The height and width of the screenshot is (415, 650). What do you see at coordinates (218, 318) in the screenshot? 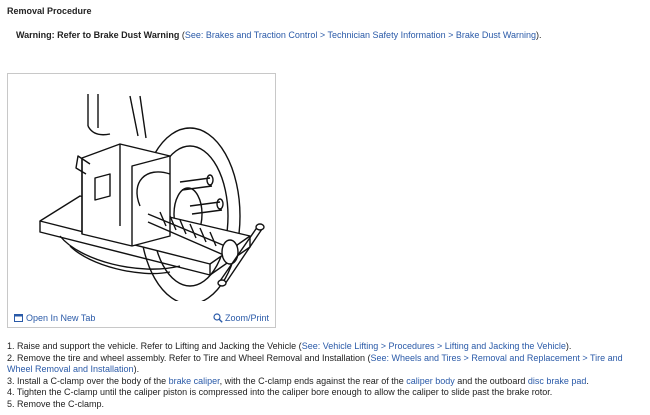
I see `magnifier-icon` at bounding box center [218, 318].